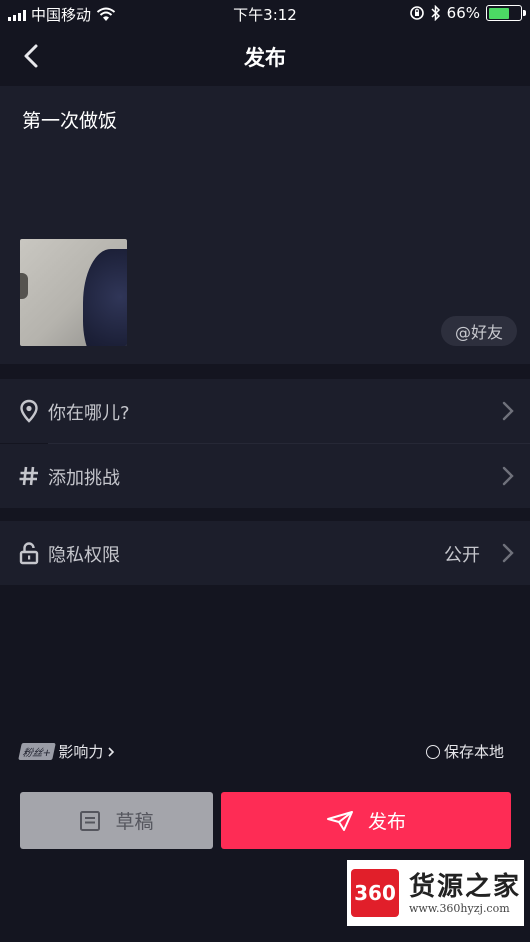 Image resolution: width=530 pixels, height=942 pixels. I want to click on battery-percent: 66%, so click(463, 13).